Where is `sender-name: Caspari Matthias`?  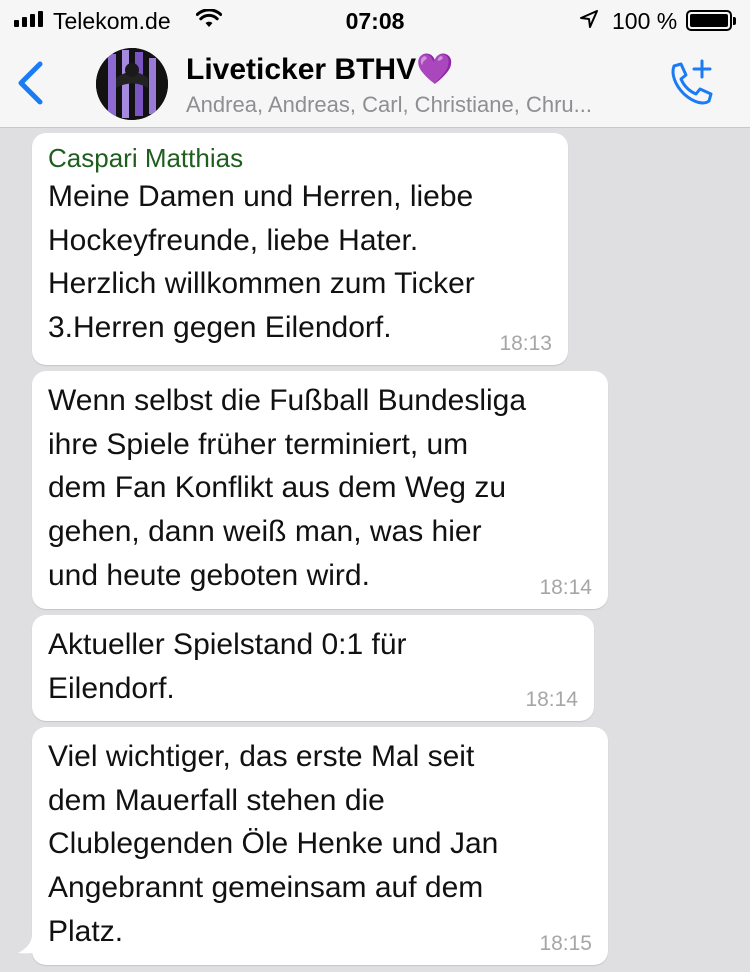
sender-name: Caspari Matthias is located at coordinates (300, 158).